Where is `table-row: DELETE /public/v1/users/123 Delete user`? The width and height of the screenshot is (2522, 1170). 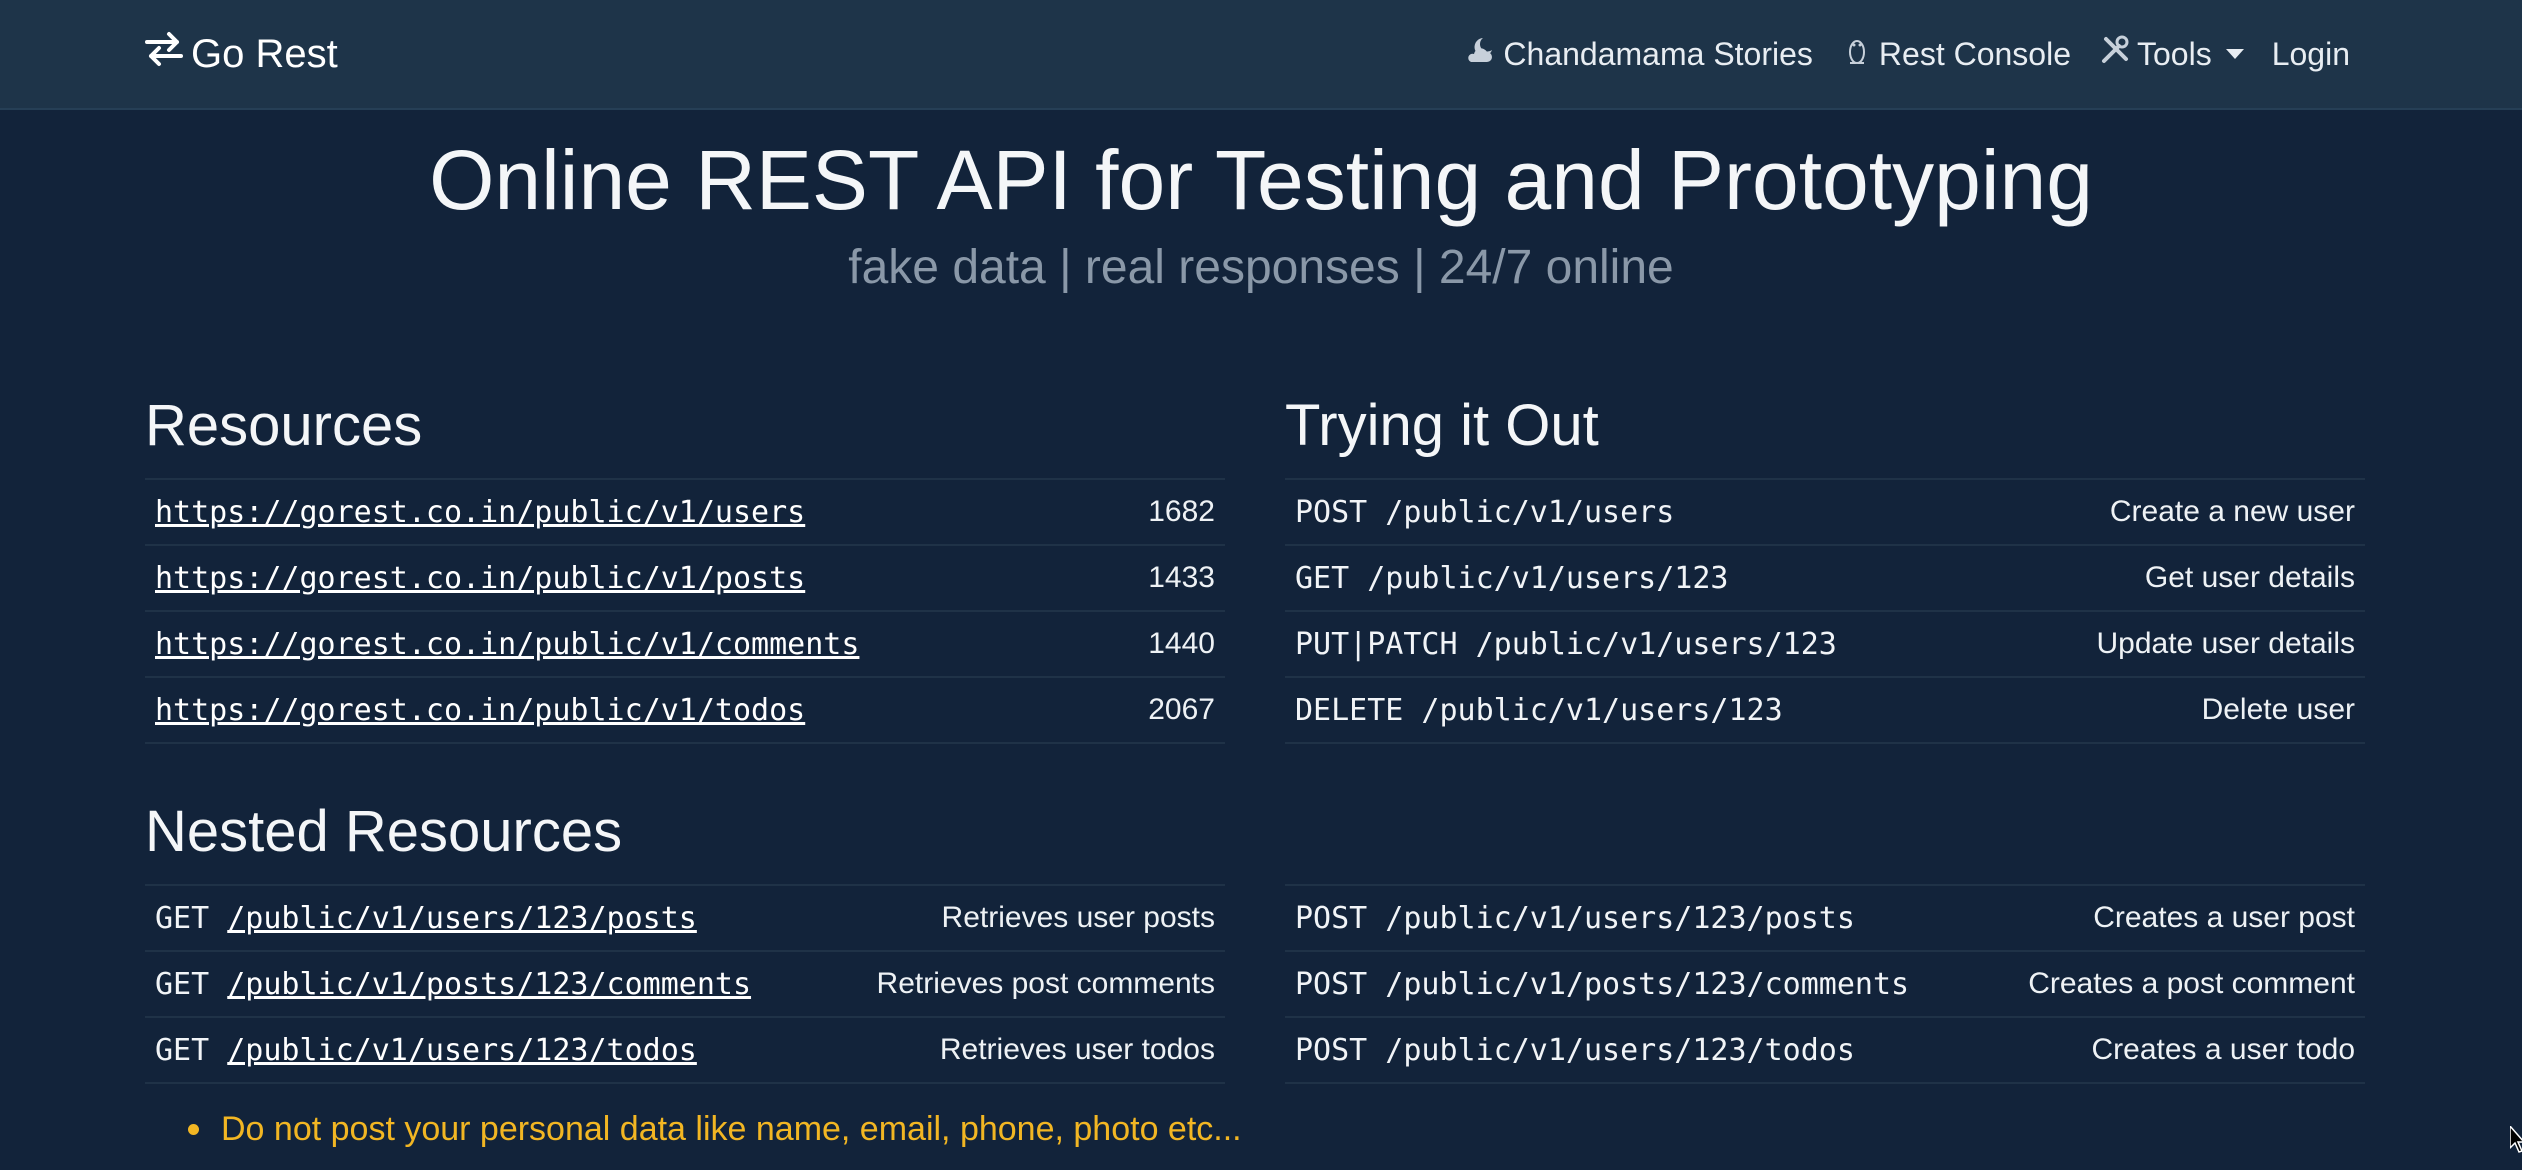 table-row: DELETE /public/v1/users/123 Delete user is located at coordinates (1825, 710).